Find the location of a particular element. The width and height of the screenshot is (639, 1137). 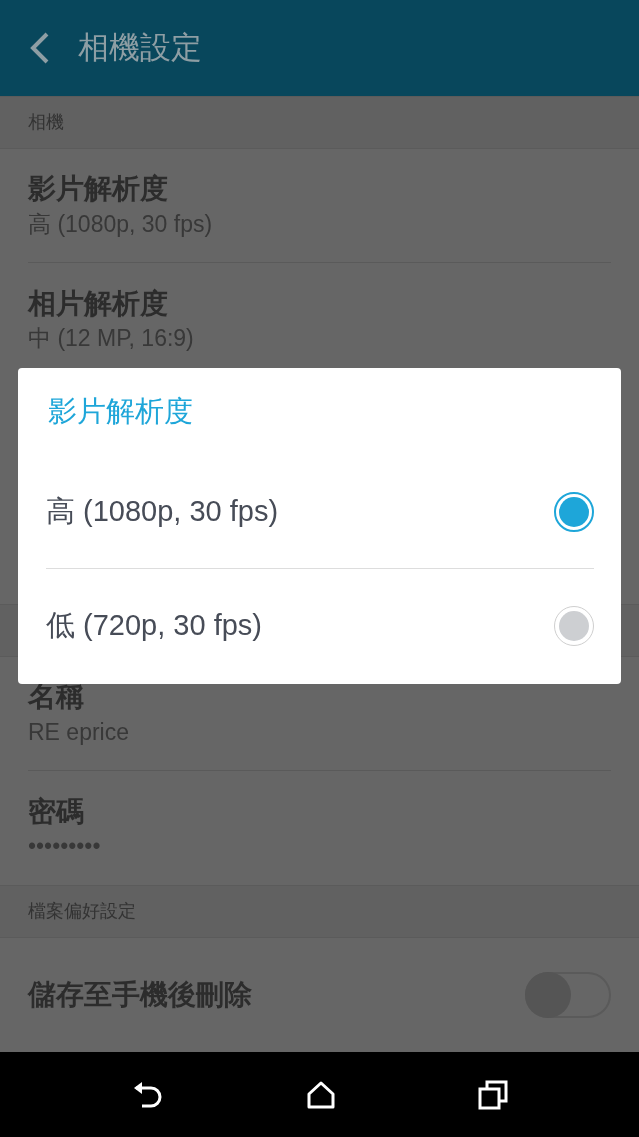

dialog-title: 影片解析度 is located at coordinates (120, 411).